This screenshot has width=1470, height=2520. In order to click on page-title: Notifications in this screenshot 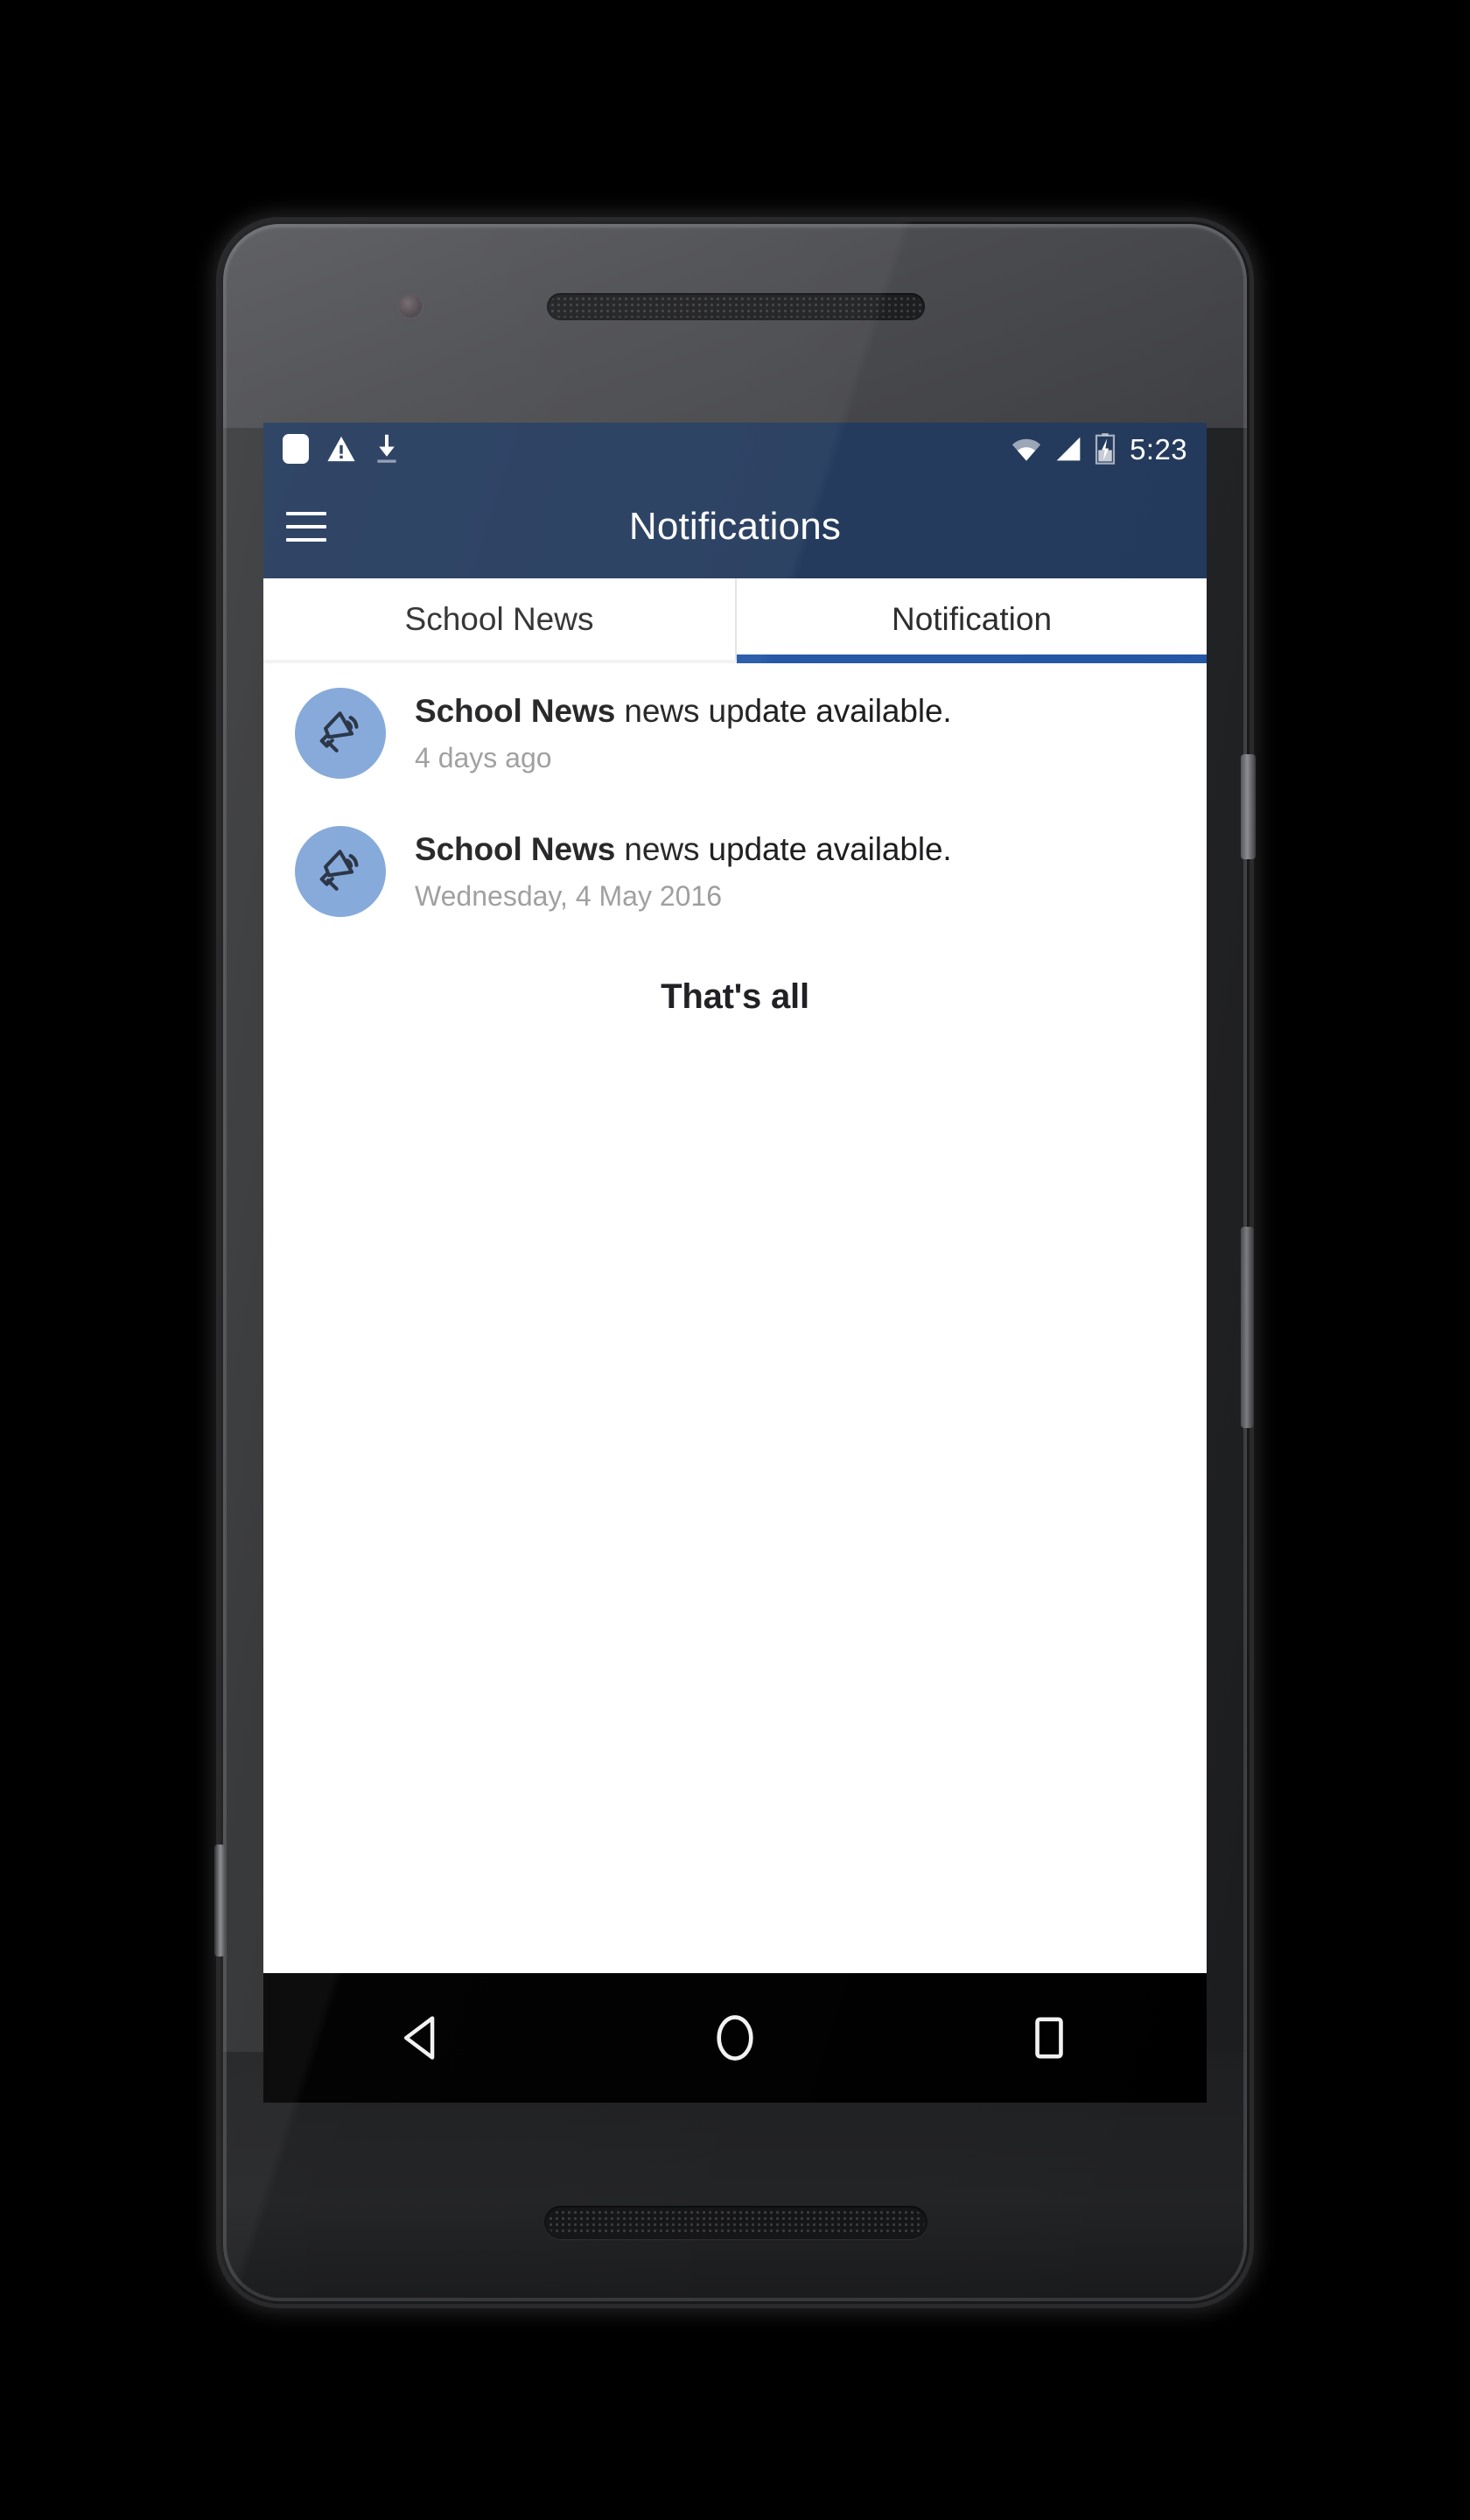, I will do `click(735, 526)`.